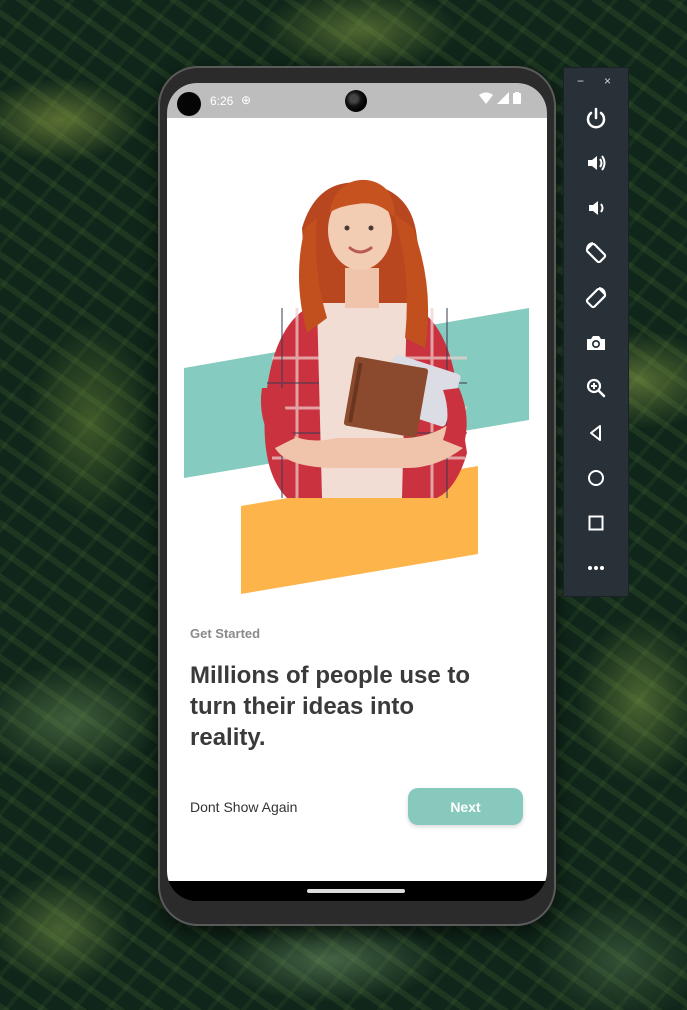 Image resolution: width=687 pixels, height=1010 pixels. Describe the element at coordinates (363, 338) in the screenshot. I see `woman-figure` at that location.